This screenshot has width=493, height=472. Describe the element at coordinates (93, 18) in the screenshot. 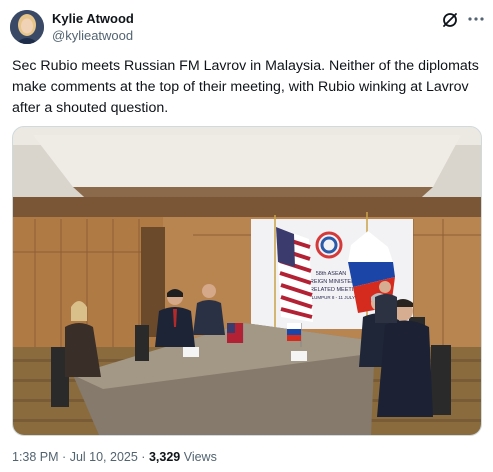

I see `author-name: Kylie Atwood` at that location.